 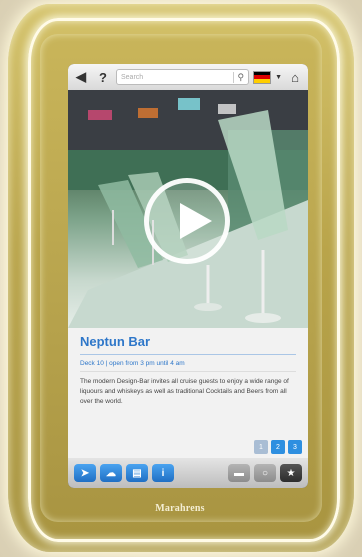 What do you see at coordinates (239, 473) in the screenshot?
I see `ship-icon: ▬` at bounding box center [239, 473].